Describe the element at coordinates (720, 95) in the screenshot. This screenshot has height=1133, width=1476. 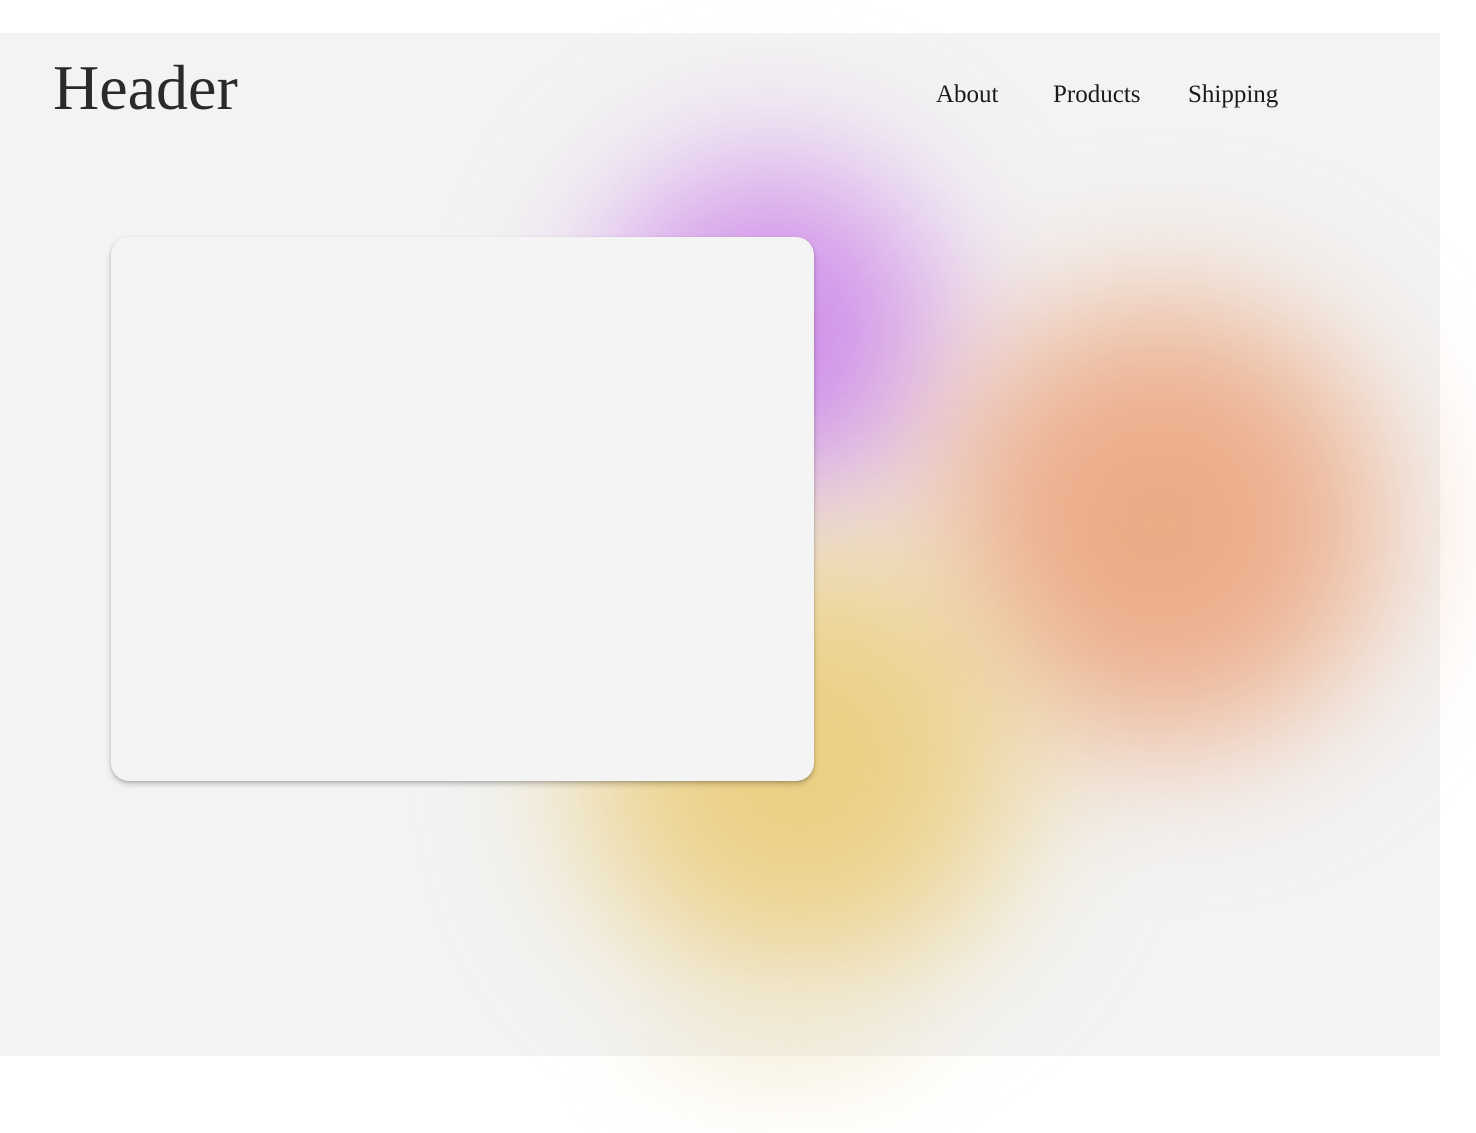
I see `top-nav: About Products Shipping` at that location.